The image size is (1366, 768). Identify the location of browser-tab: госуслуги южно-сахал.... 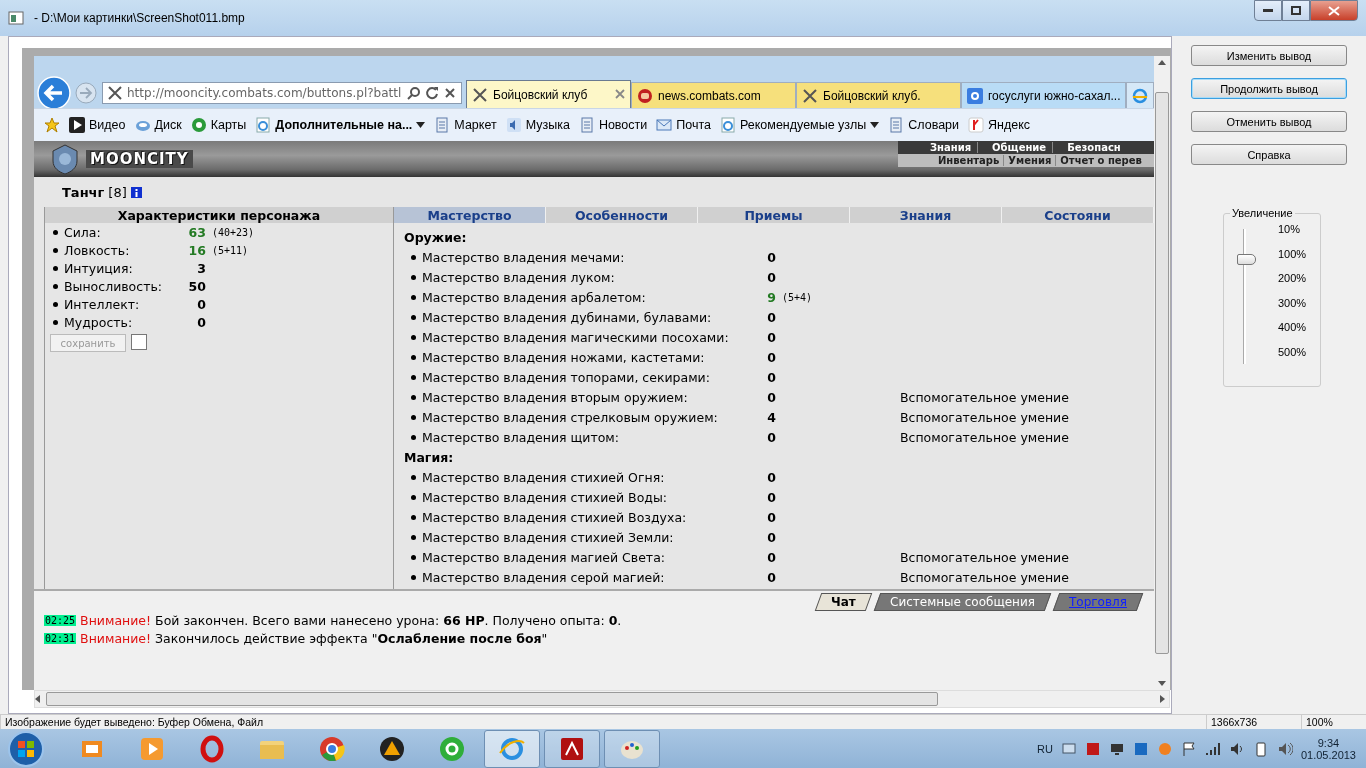
(1043, 95).